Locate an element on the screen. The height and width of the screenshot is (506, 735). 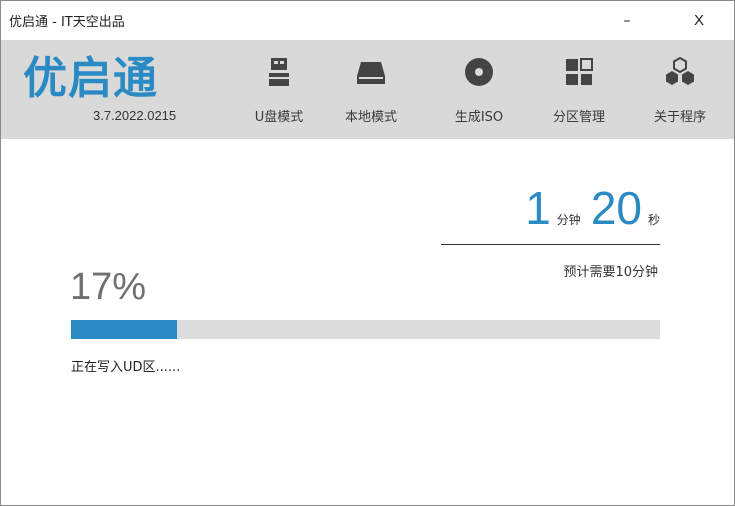
nav-usb-mode: U盘模式 is located at coordinates (279, 89).